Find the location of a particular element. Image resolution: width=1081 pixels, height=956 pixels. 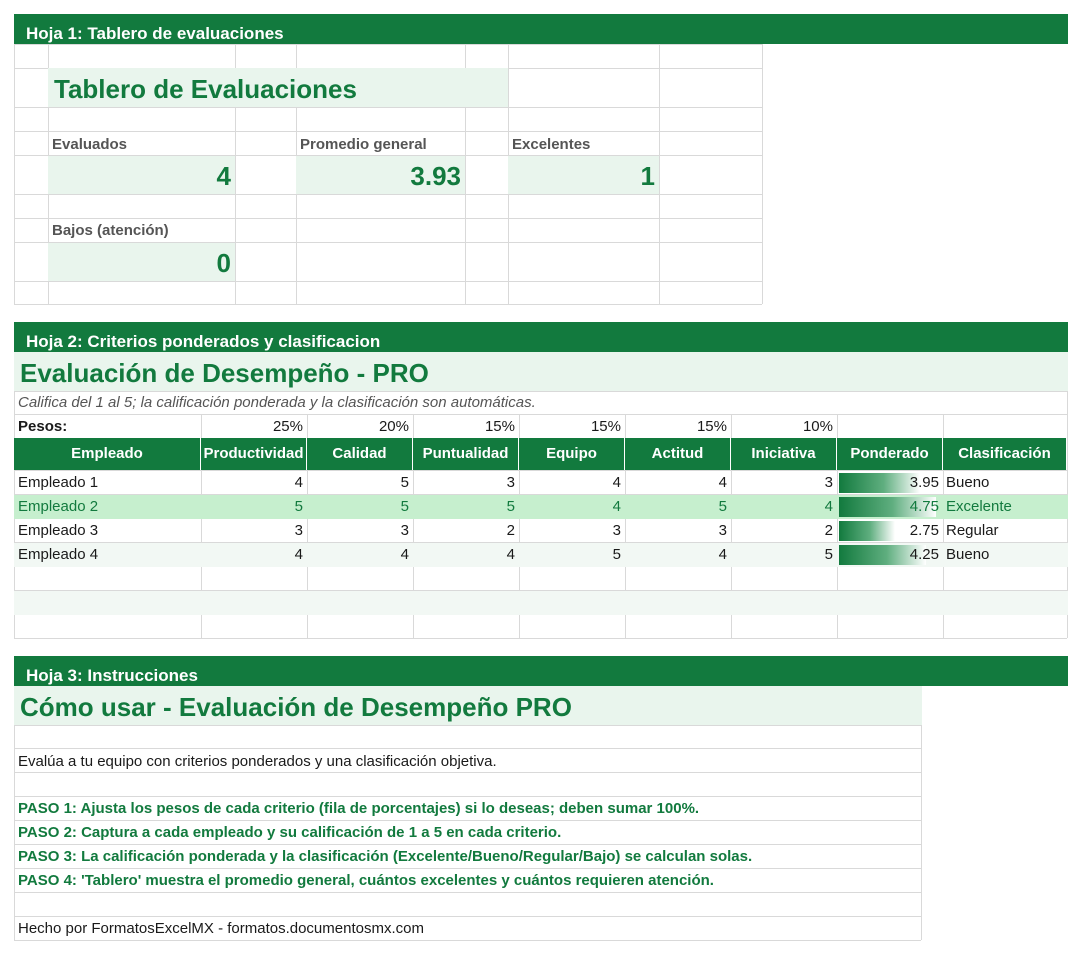

weighted-value: 4.75 is located at coordinates (924, 506).